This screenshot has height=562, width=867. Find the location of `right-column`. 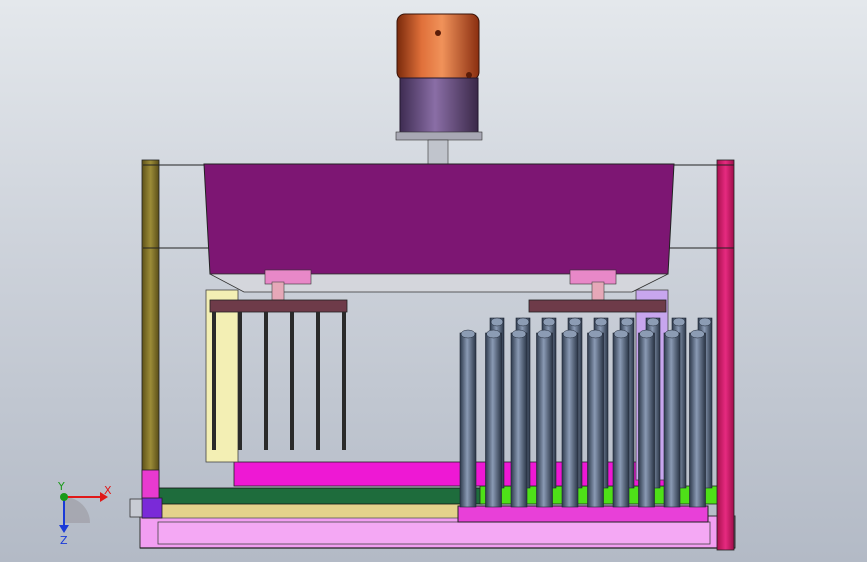

right-column is located at coordinates (725, 355).